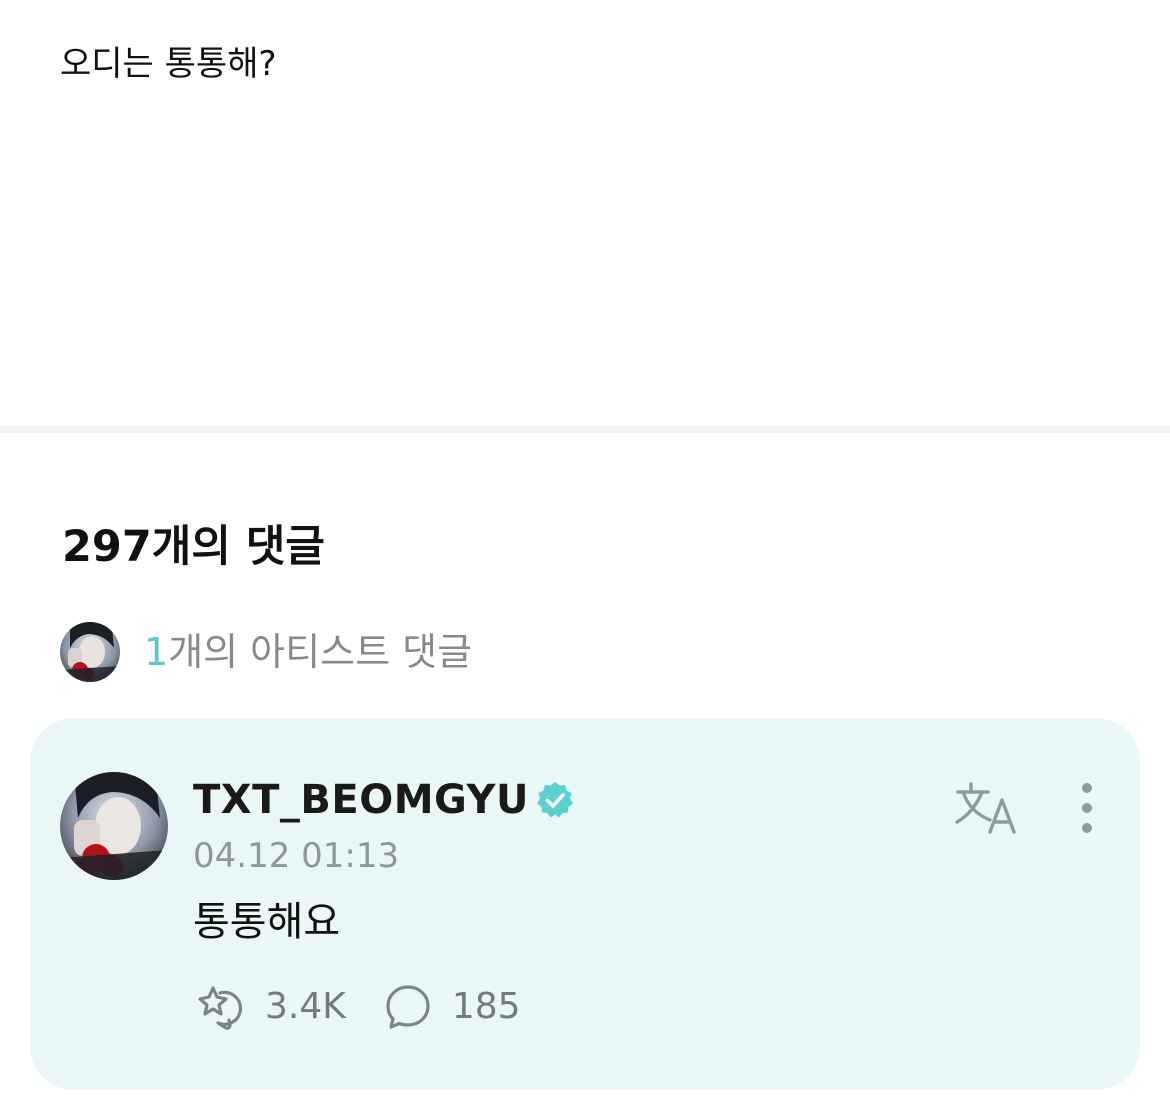 This screenshot has height=1108, width=1170. Describe the element at coordinates (554, 800) in the screenshot. I see `verified-badge-icon` at that location.